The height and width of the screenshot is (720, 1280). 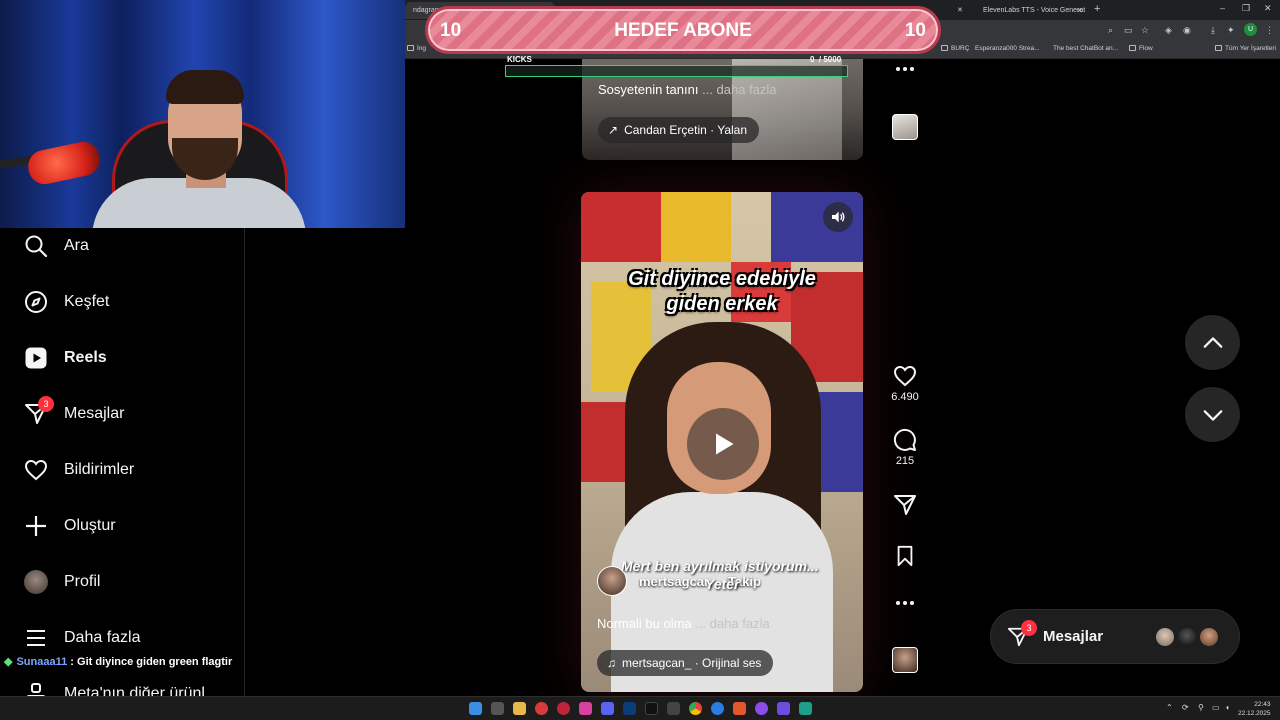 What do you see at coordinates (1212, 414) in the screenshot?
I see `next-reel-button` at bounding box center [1212, 414].